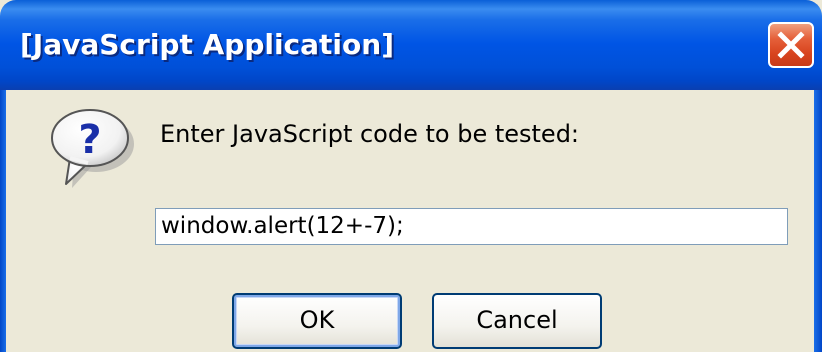  What do you see at coordinates (317, 321) in the screenshot?
I see `ok-button: OK` at bounding box center [317, 321].